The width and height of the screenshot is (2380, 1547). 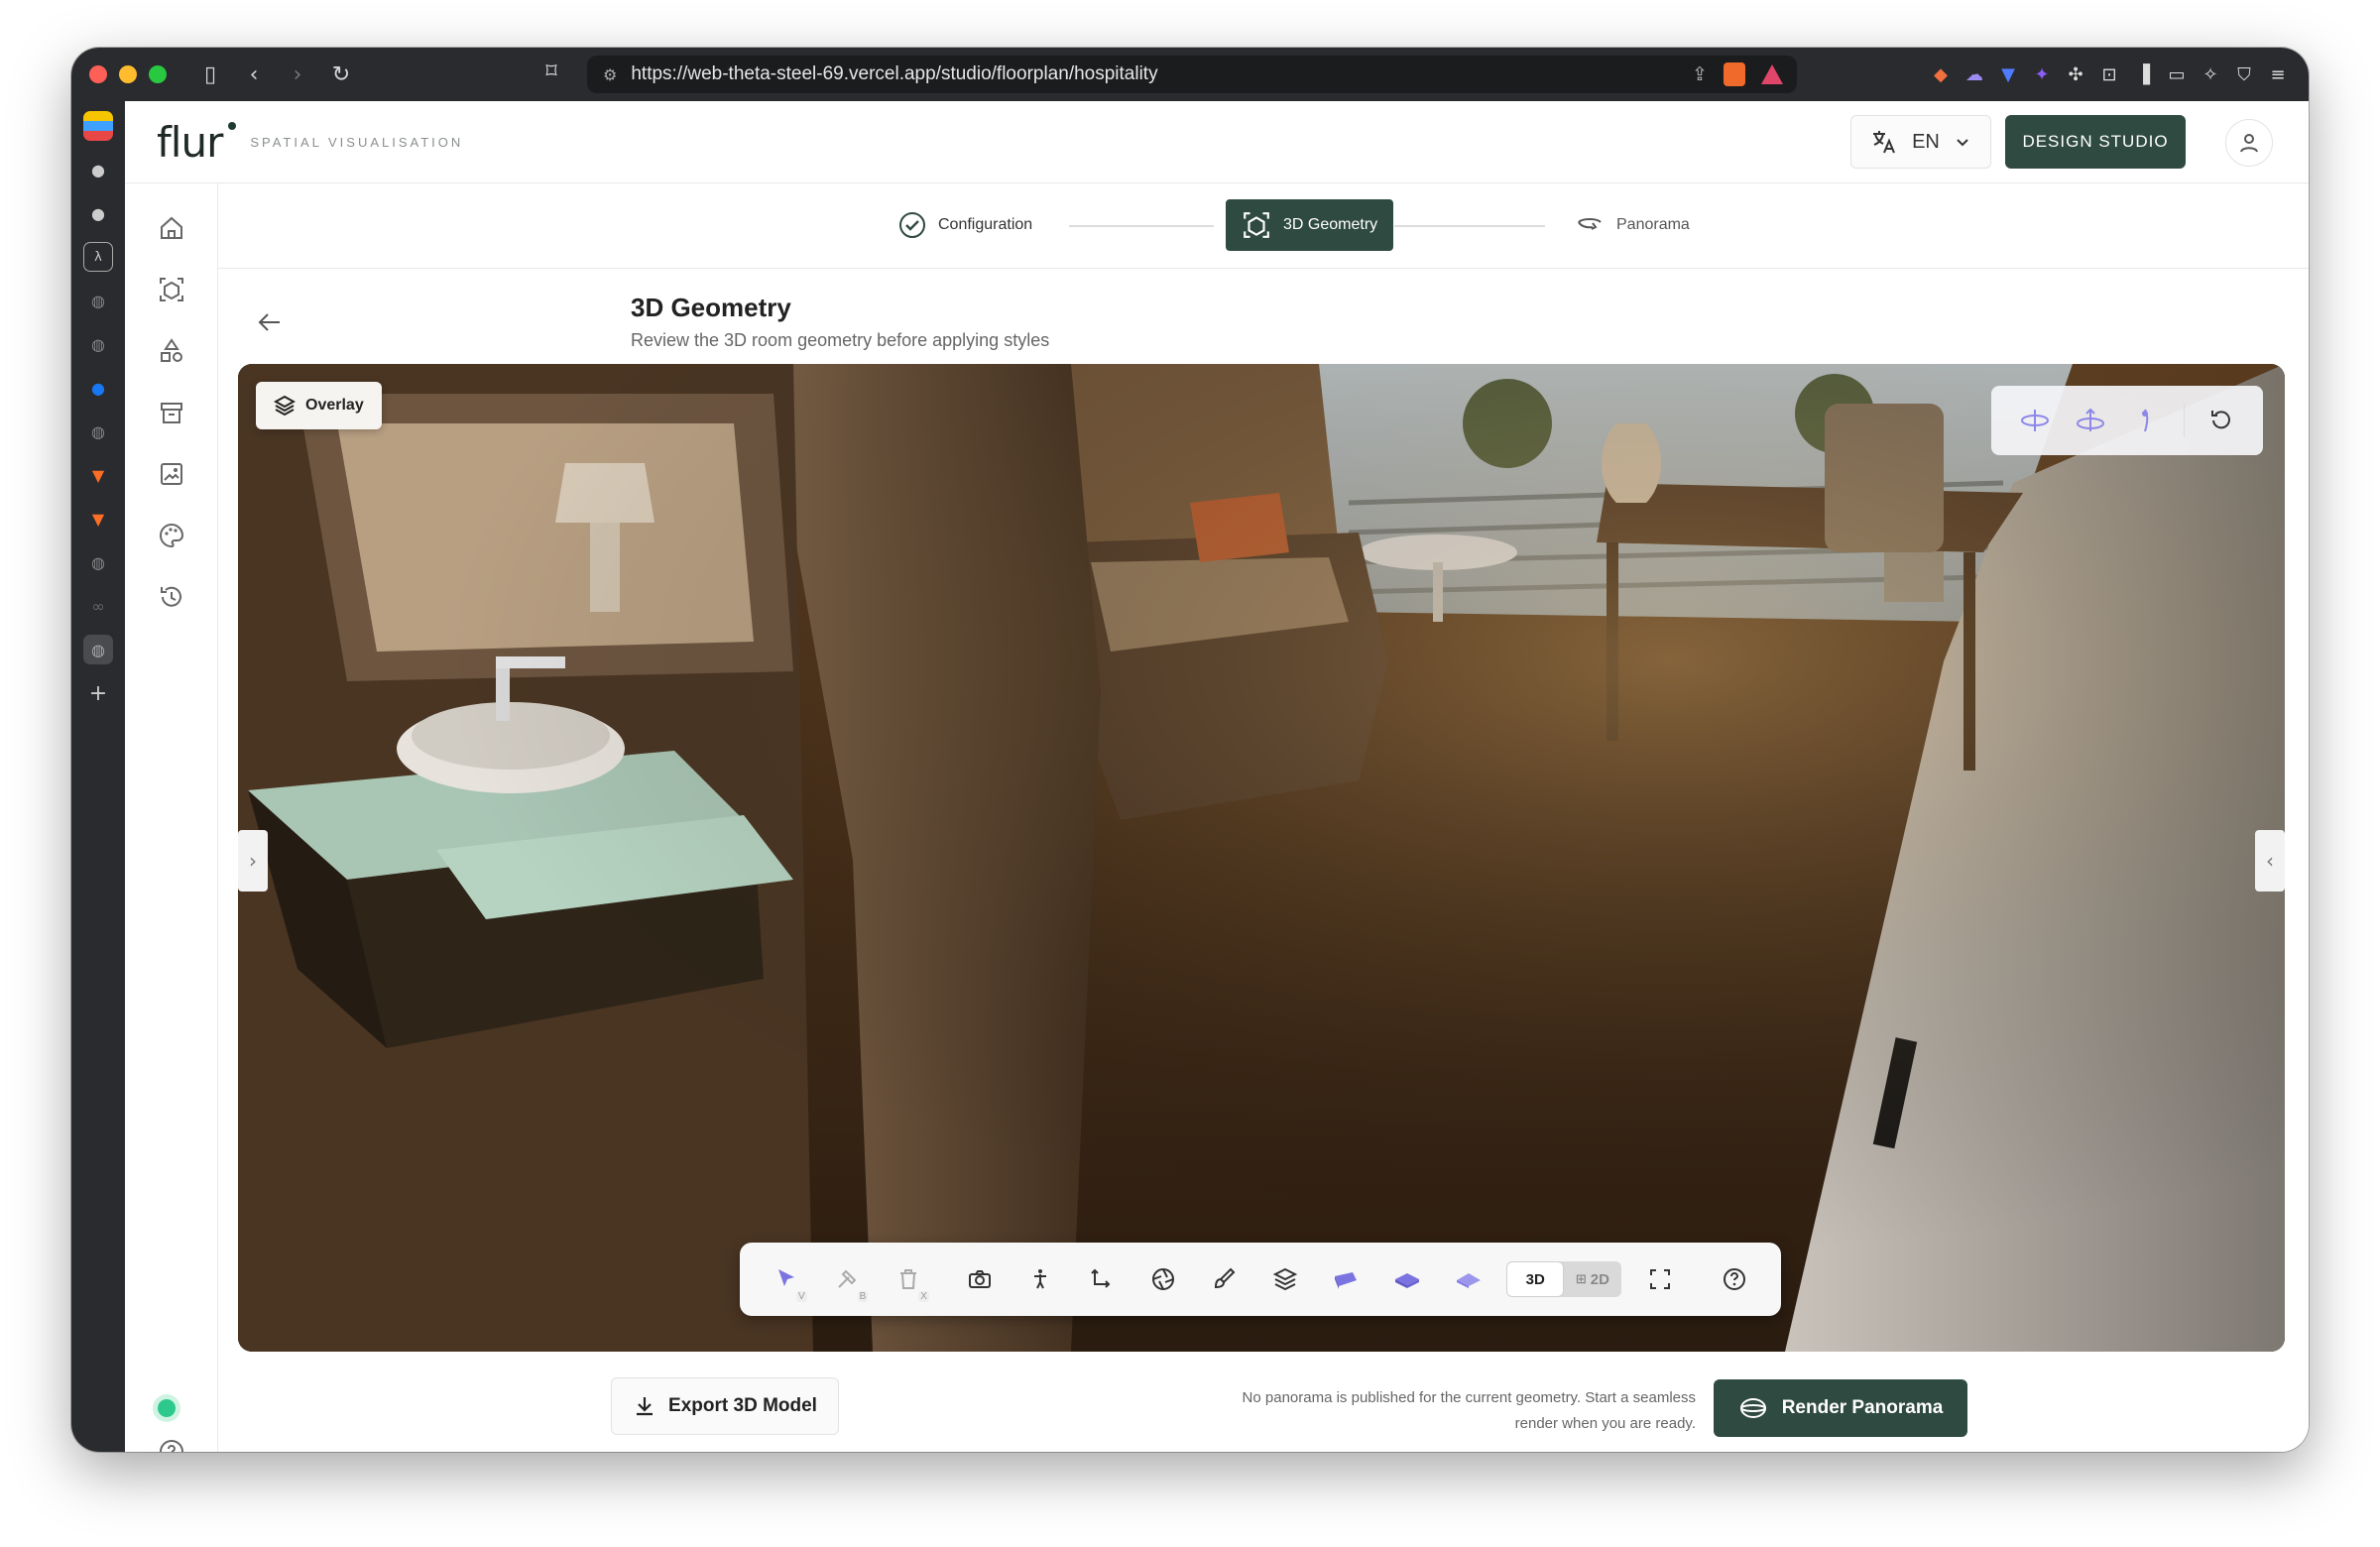 I want to click on user-account-button, so click(x=2249, y=143).